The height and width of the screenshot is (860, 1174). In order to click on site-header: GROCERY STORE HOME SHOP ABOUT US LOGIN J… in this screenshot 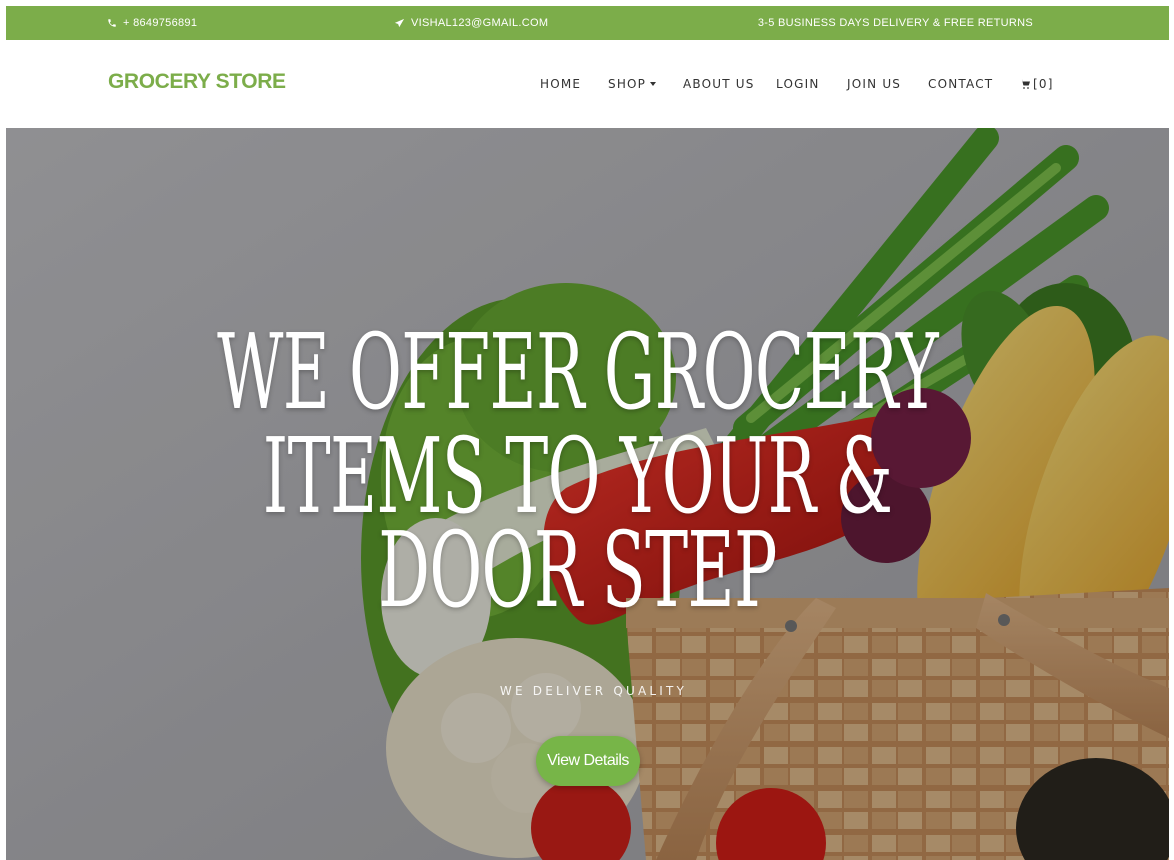, I will do `click(587, 84)`.